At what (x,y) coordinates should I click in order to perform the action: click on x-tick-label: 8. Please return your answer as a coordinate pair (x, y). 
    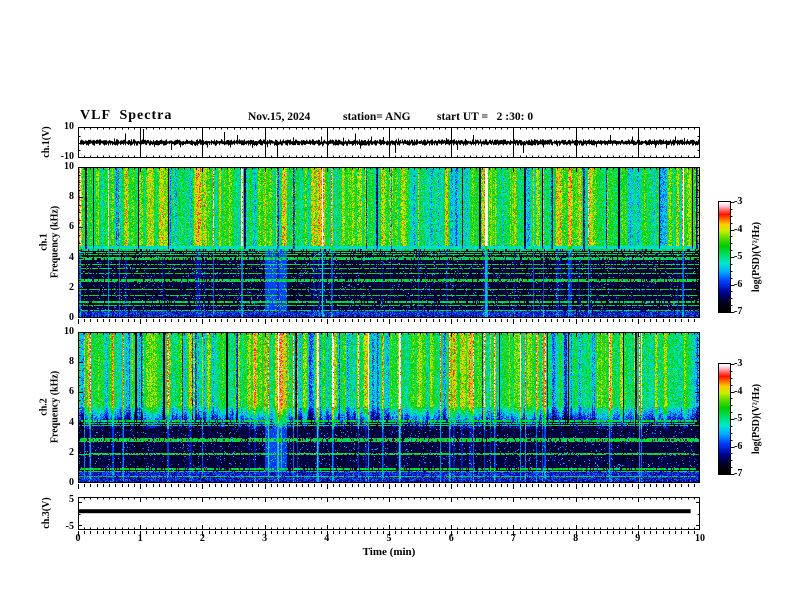
    Looking at the image, I should click on (576, 538).